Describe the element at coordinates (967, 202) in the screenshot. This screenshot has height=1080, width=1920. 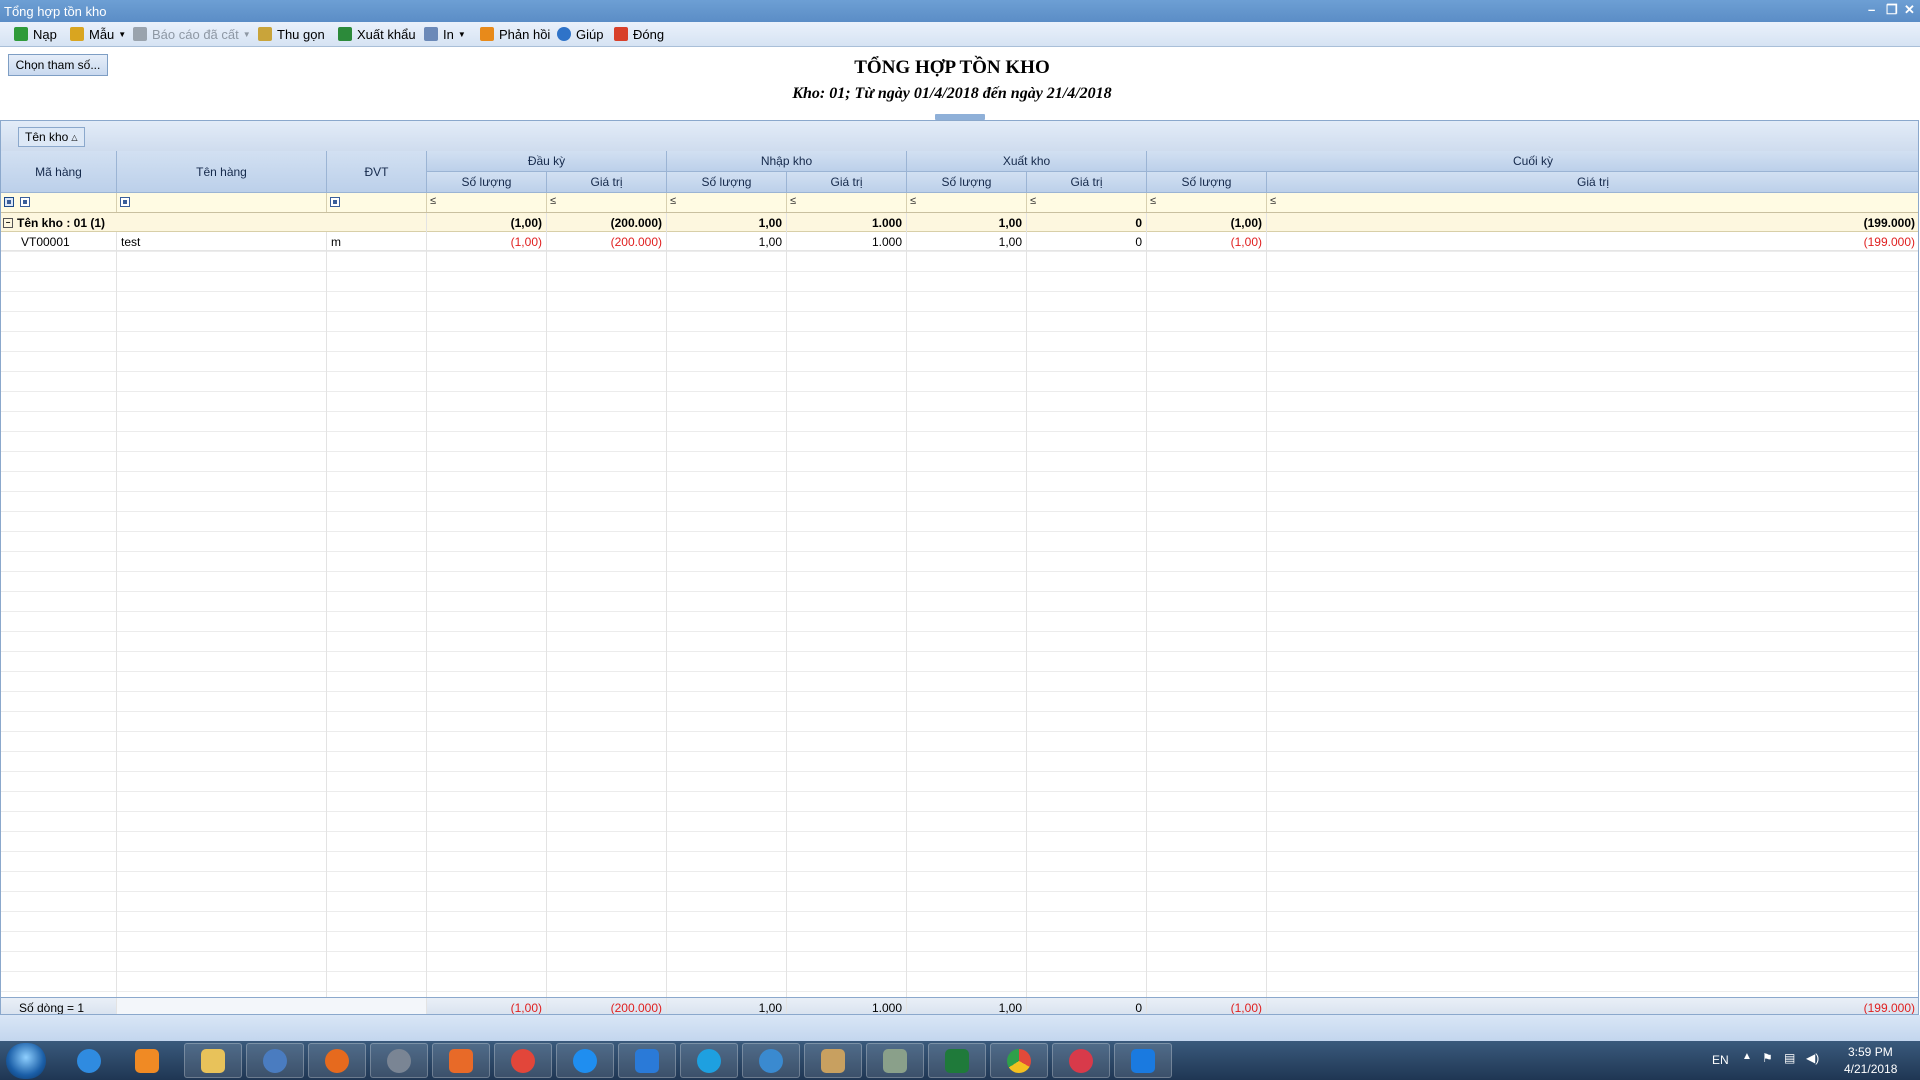
I see `filter-cell-xk-sl: ≤` at that location.